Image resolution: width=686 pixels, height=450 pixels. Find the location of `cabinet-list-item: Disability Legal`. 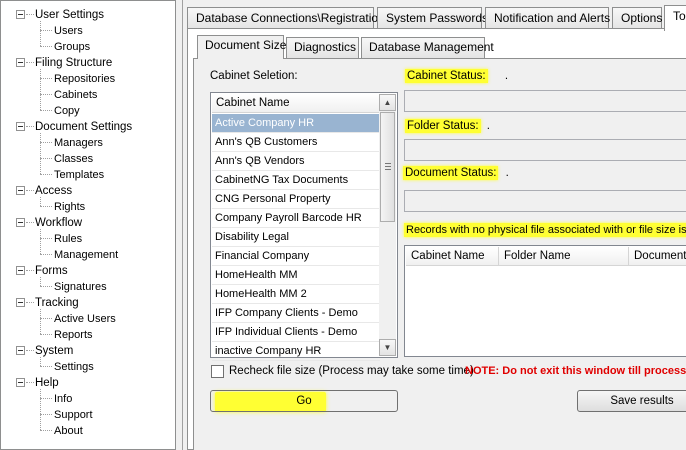

cabinet-list-item: Disability Legal is located at coordinates (296, 237).